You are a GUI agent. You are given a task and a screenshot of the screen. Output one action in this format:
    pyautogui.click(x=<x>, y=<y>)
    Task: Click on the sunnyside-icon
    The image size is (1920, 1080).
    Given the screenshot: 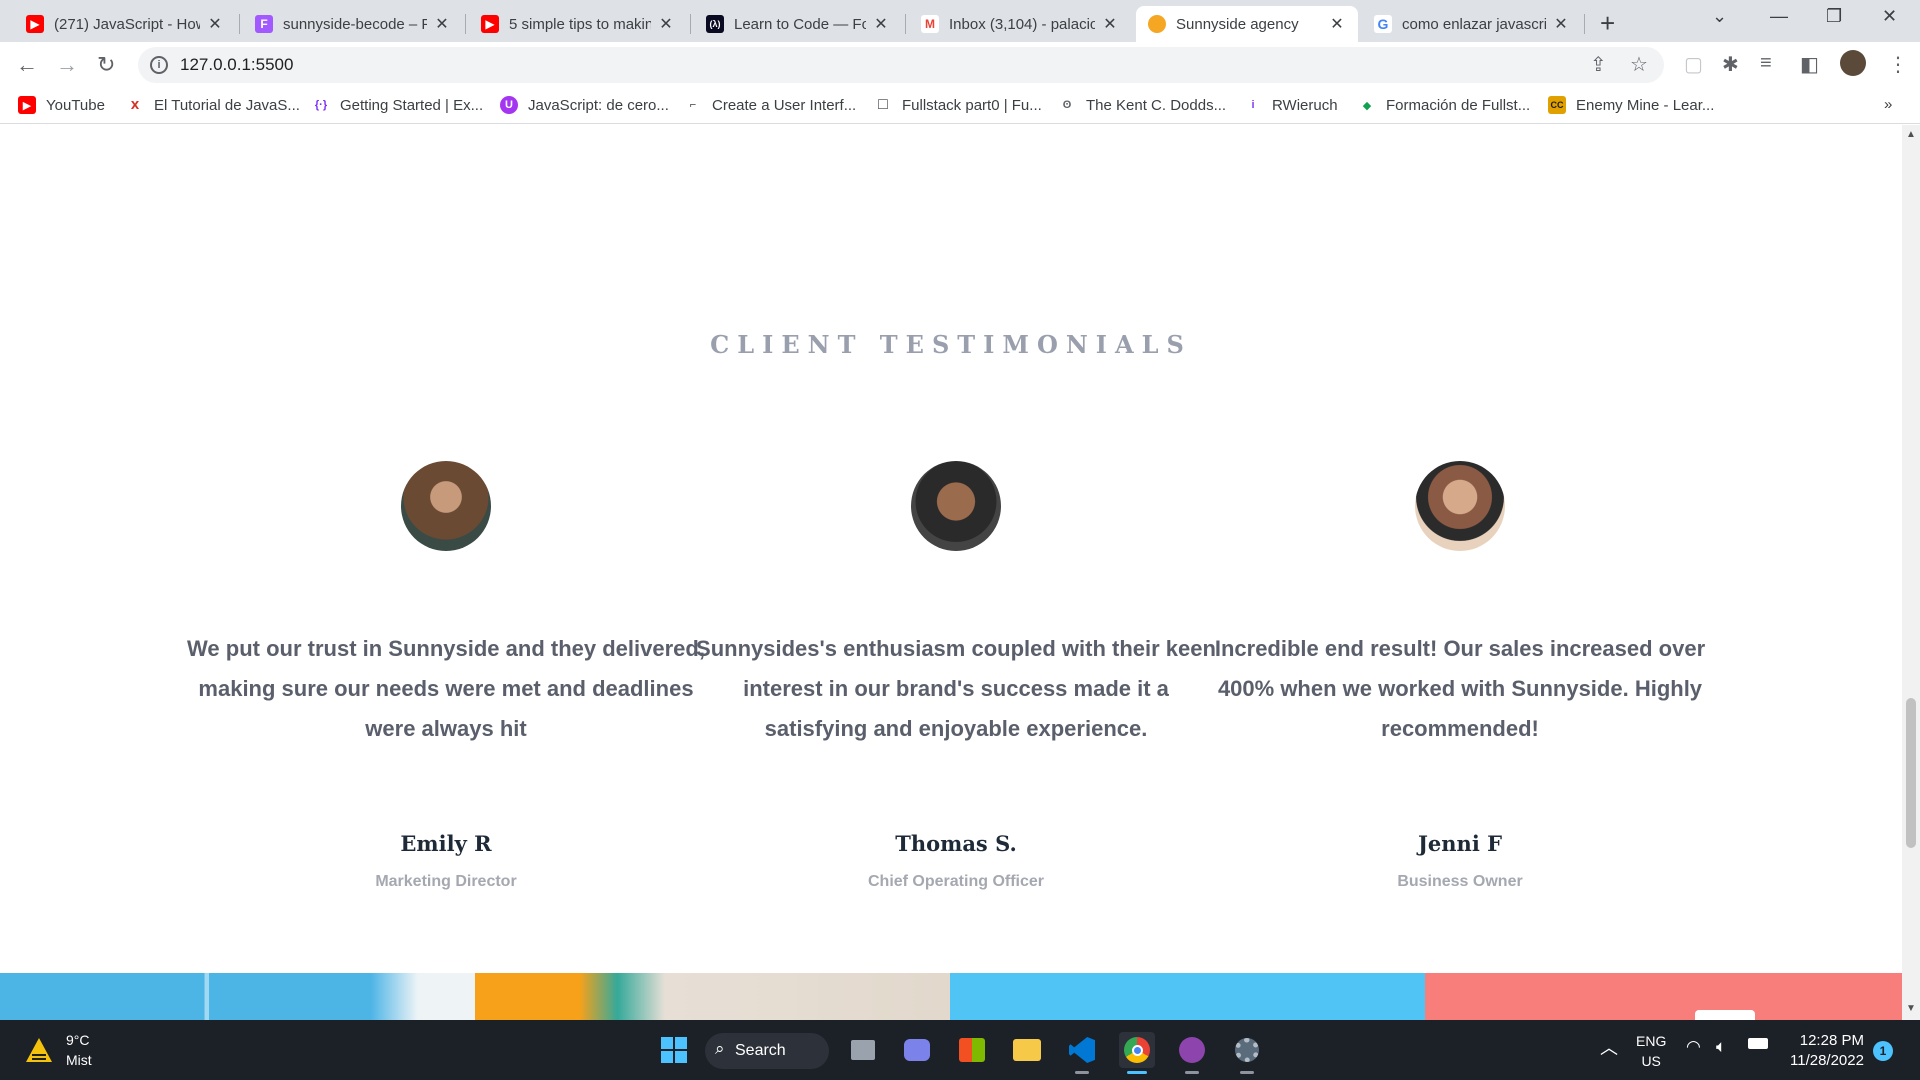 What is the action you would take?
    pyautogui.click(x=1157, y=24)
    